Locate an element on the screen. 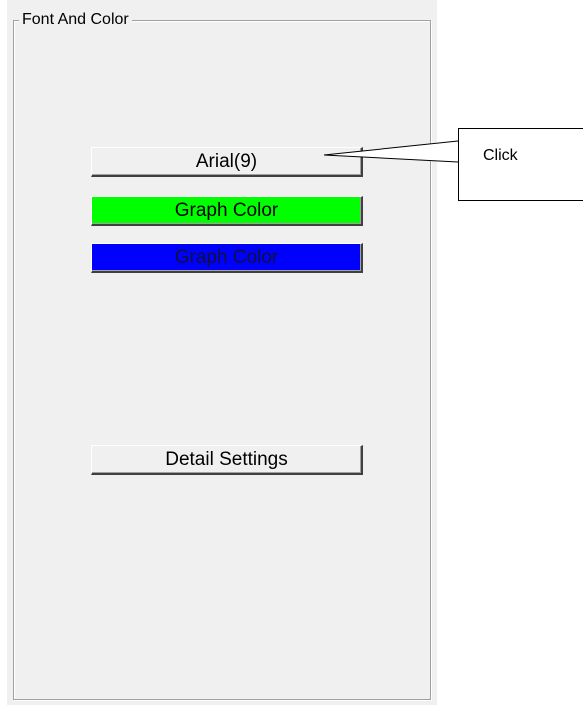 This screenshot has width=583, height=705. callout-text: Click is located at coordinates (500, 155).